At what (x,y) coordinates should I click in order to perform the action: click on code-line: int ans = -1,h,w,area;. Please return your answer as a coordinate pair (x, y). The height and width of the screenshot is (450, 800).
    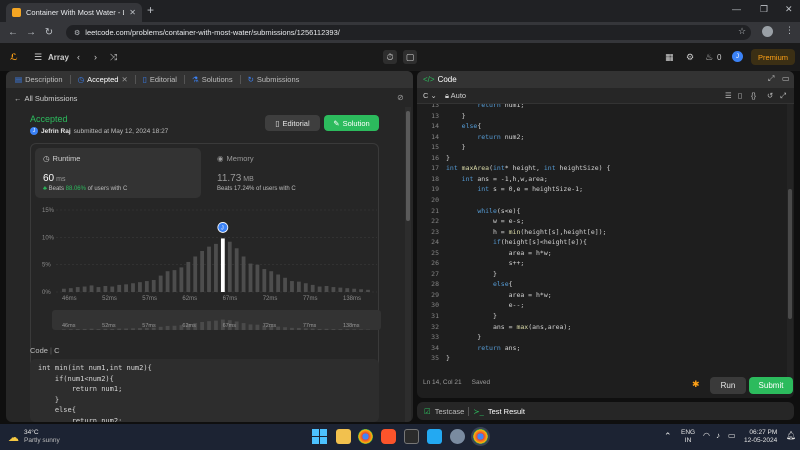
    Looking at the image, I should click on (504, 178).